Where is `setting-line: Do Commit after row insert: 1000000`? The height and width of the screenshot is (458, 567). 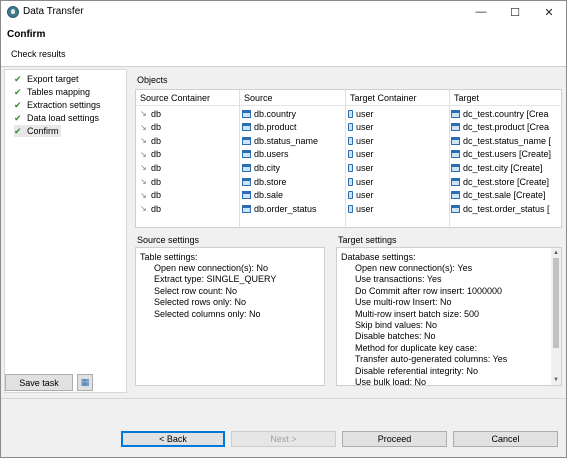
setting-line: Do Commit after row insert: 1000000 is located at coordinates (429, 290).